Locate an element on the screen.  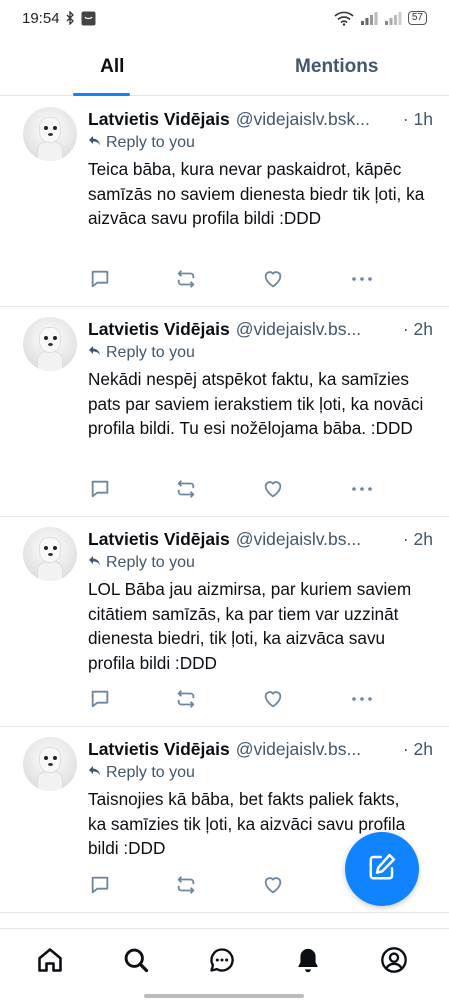
profile-icon is located at coordinates (394, 960).